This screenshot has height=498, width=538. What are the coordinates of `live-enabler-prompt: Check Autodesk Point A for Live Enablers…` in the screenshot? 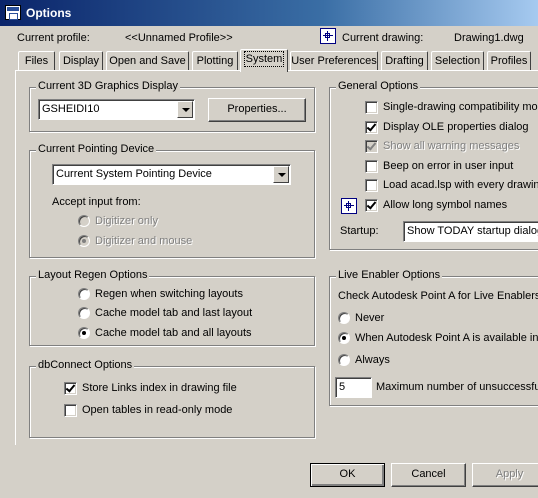 It's located at (438, 296).